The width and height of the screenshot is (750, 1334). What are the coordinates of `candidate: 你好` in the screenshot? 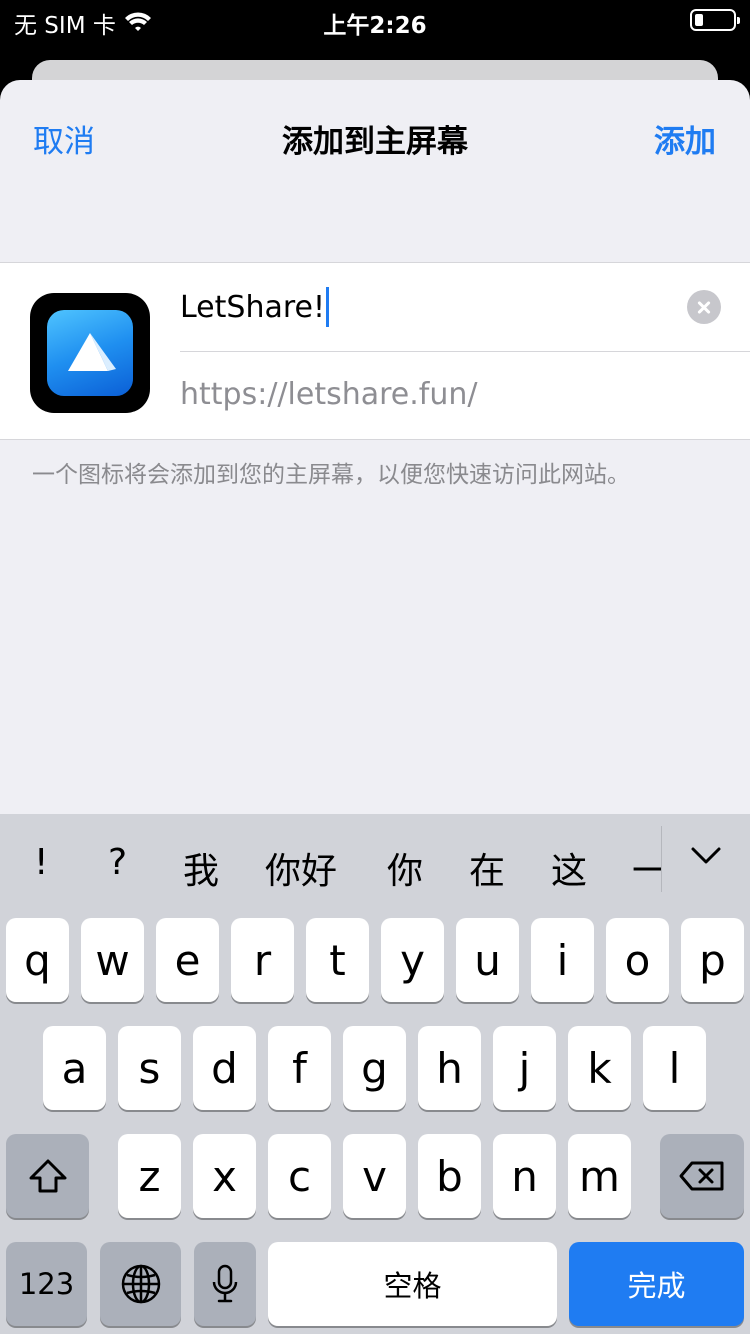 It's located at (301, 868).